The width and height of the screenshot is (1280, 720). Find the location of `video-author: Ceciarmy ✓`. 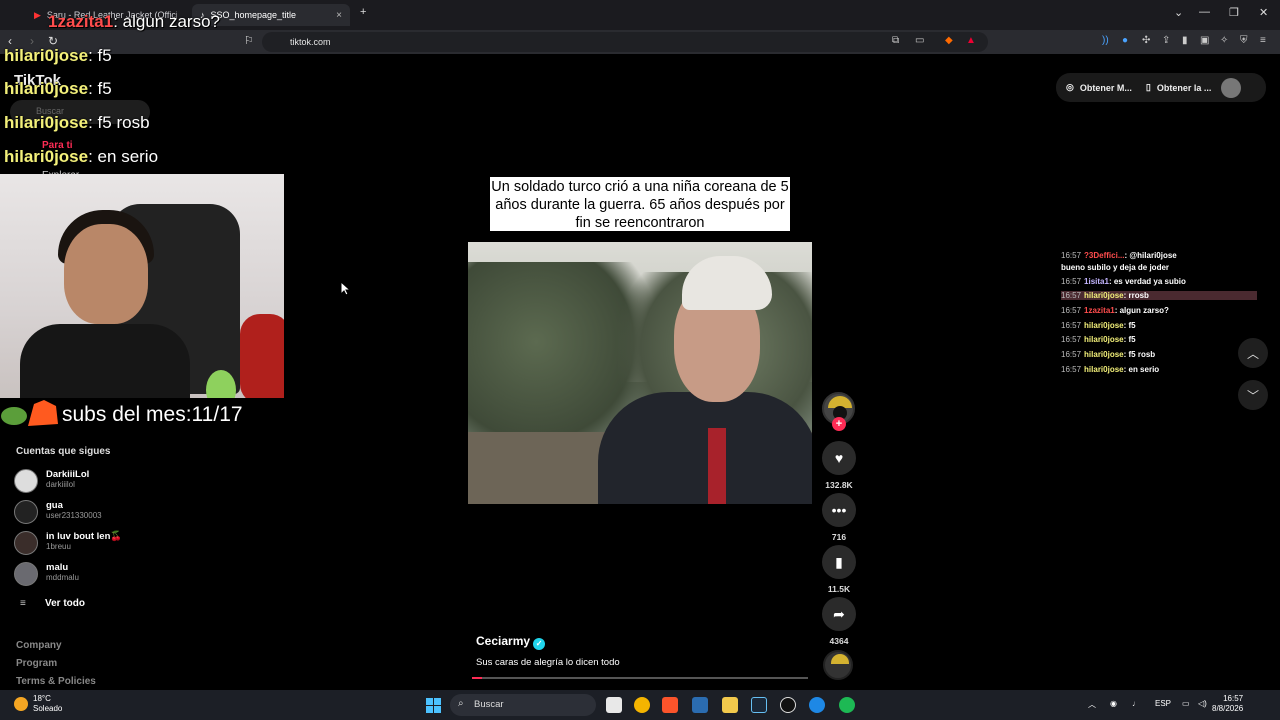

video-author: Ceciarmy ✓ is located at coordinates (511, 642).